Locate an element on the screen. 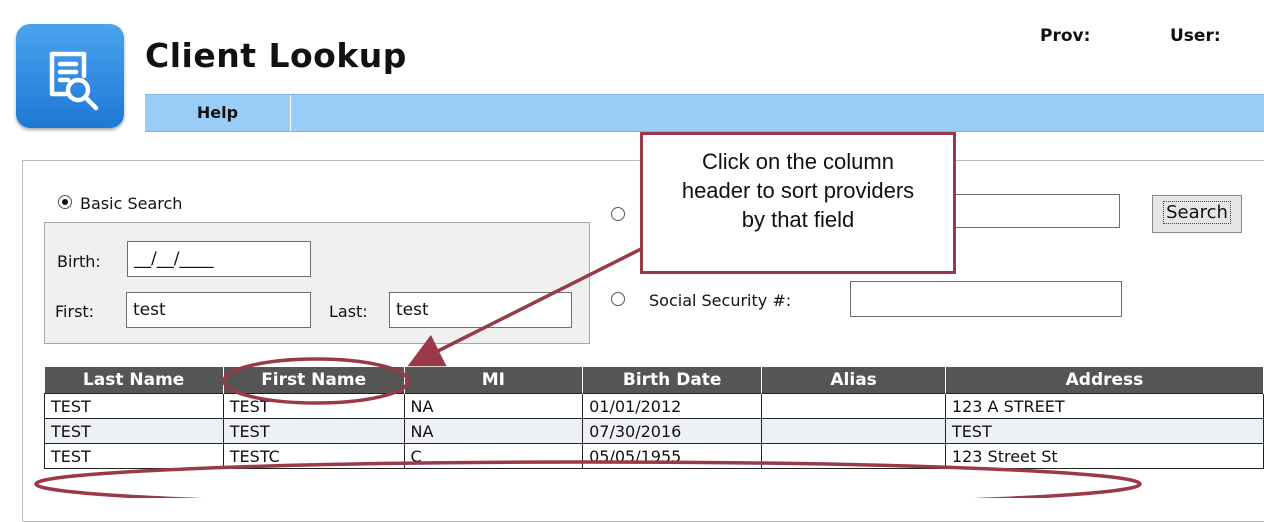 The image size is (1264, 522). cell-address: TEST is located at coordinates (1104, 431).